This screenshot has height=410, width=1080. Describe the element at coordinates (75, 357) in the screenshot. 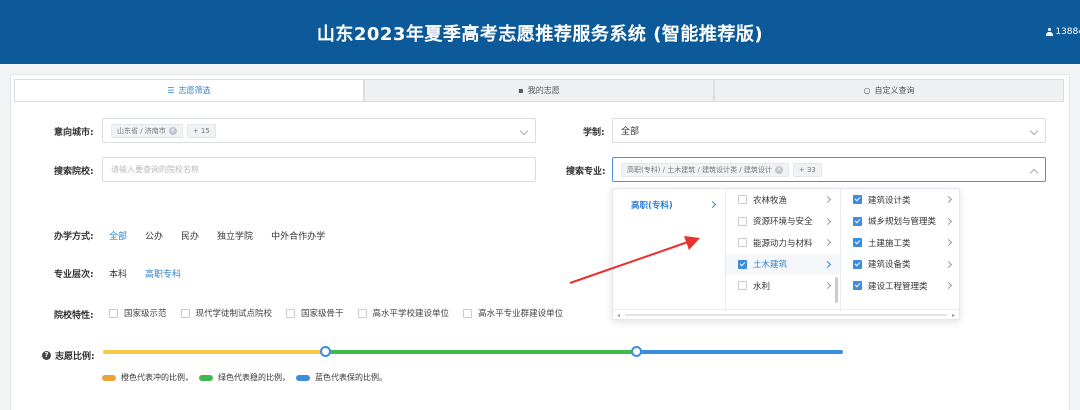

I see `ratio-label-text: 志愿比例:` at that location.